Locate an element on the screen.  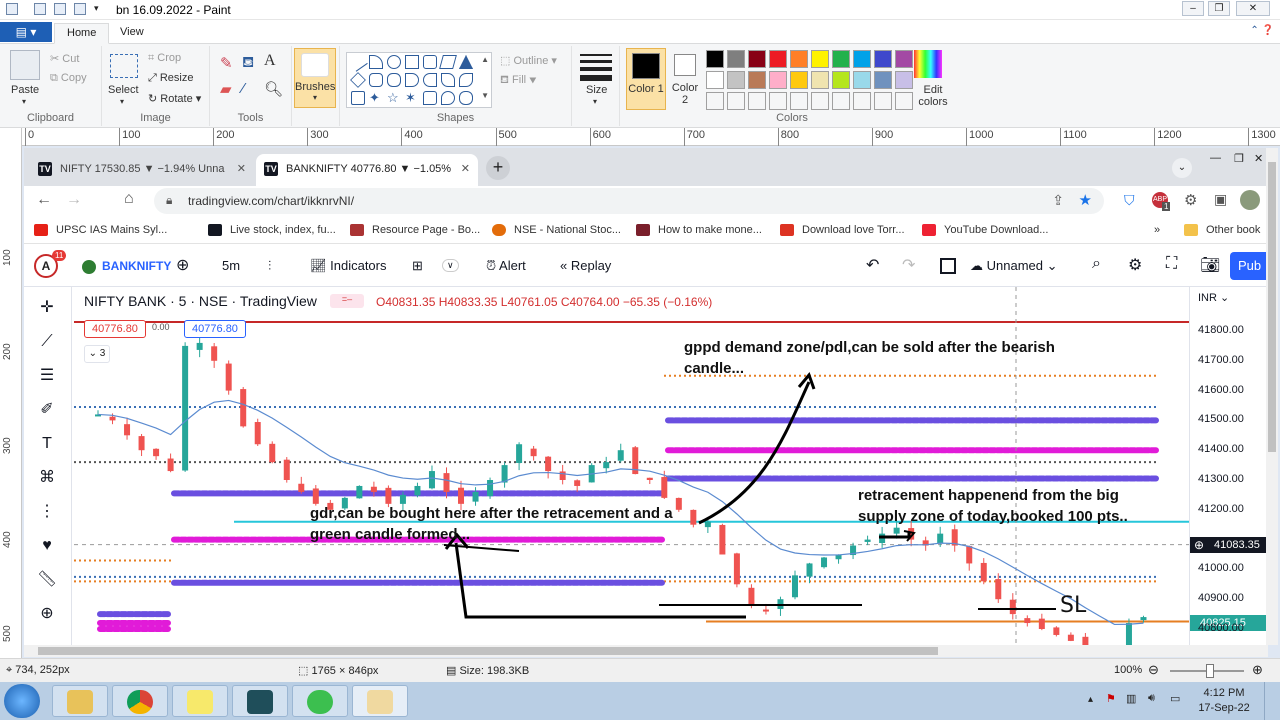
search-icon: ⌕ is located at coordinates (1096, 264).